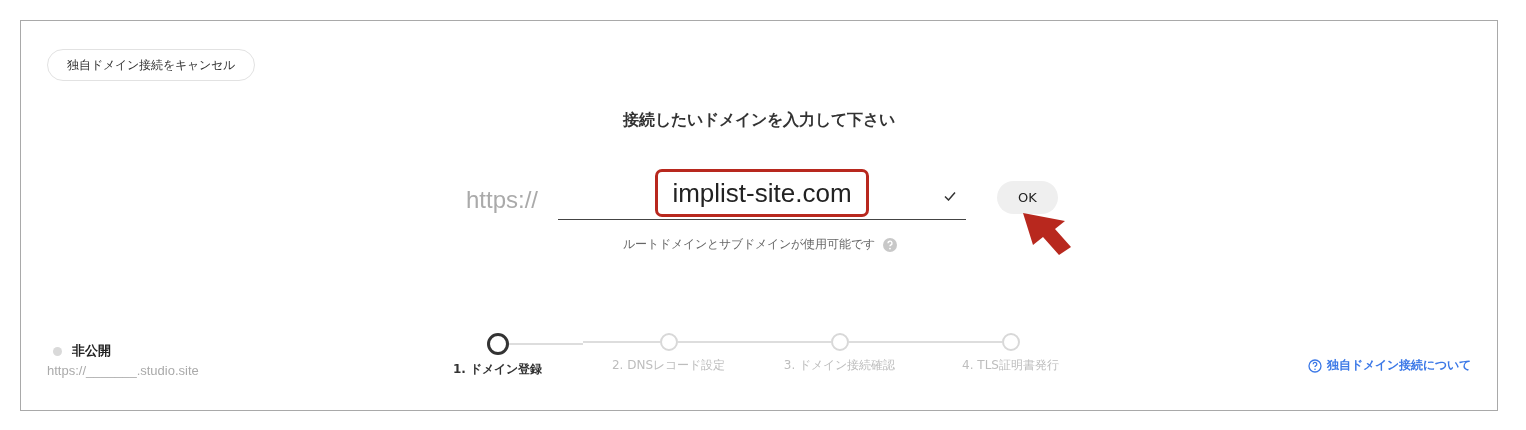 The width and height of the screenshot is (1526, 430). What do you see at coordinates (759, 120) in the screenshot?
I see `heading: 接続したいドメインを入力して下さい` at bounding box center [759, 120].